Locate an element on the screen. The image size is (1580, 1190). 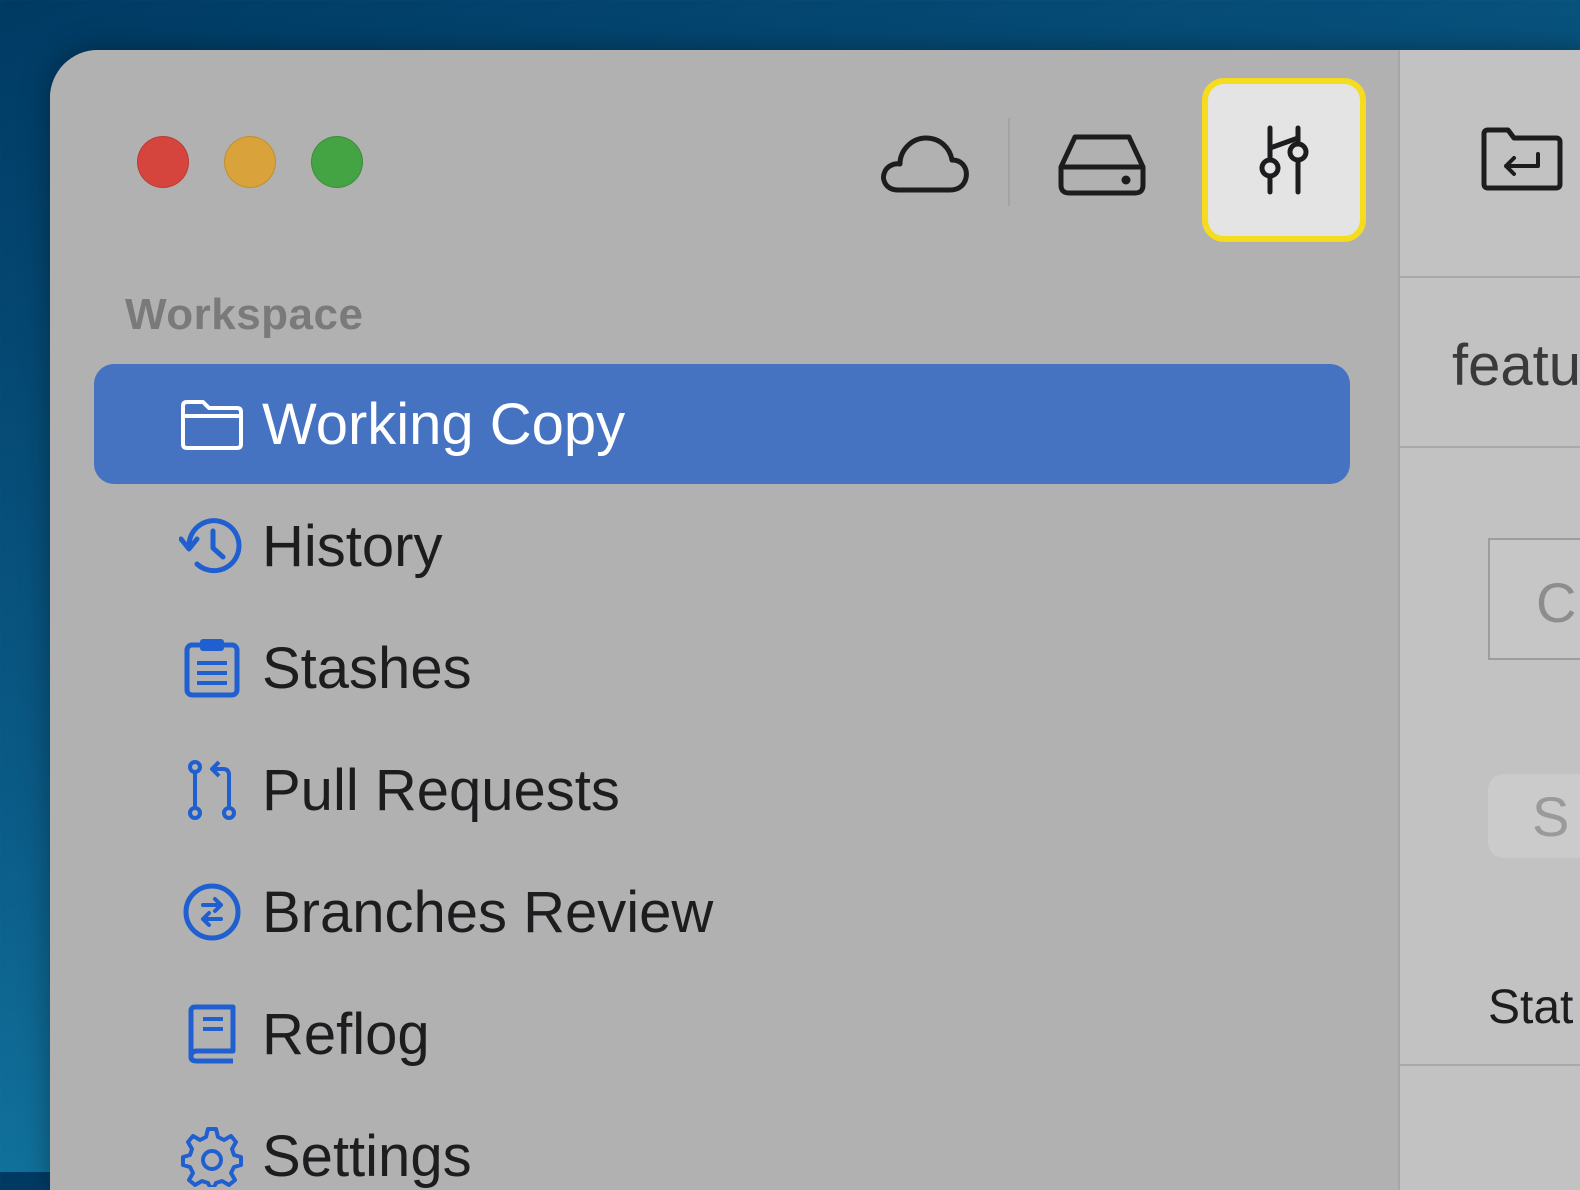
sidebar-item-branches-review: Branches Review is located at coordinates (722, 912).